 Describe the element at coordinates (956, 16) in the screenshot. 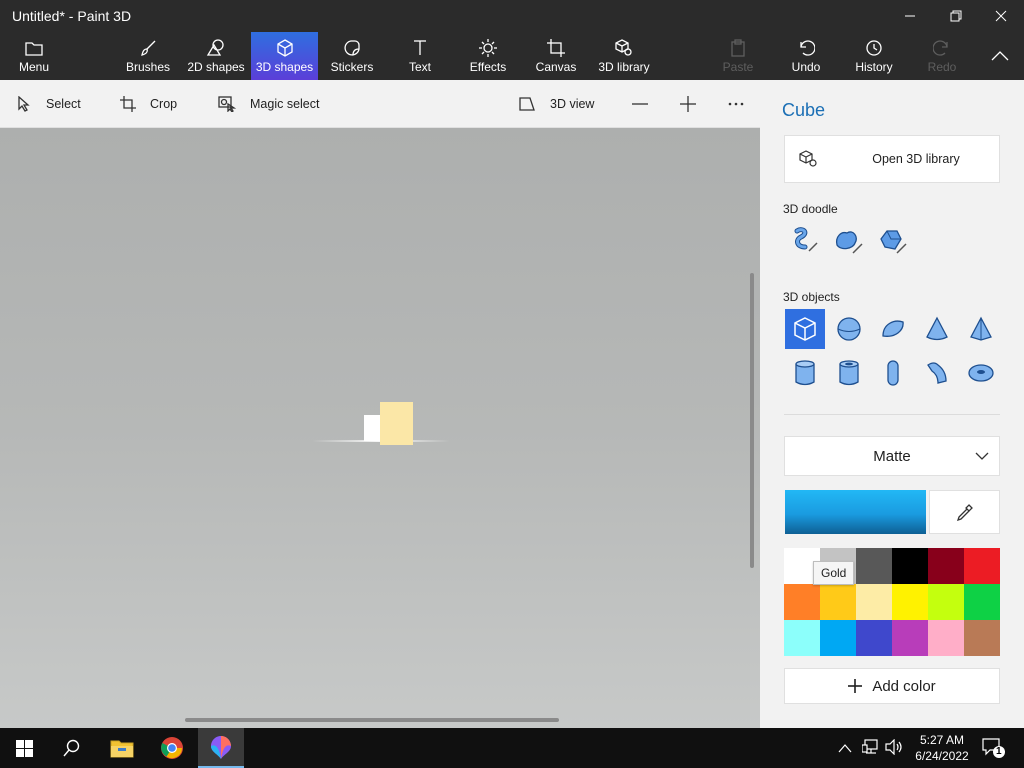

I see `restore-button` at that location.